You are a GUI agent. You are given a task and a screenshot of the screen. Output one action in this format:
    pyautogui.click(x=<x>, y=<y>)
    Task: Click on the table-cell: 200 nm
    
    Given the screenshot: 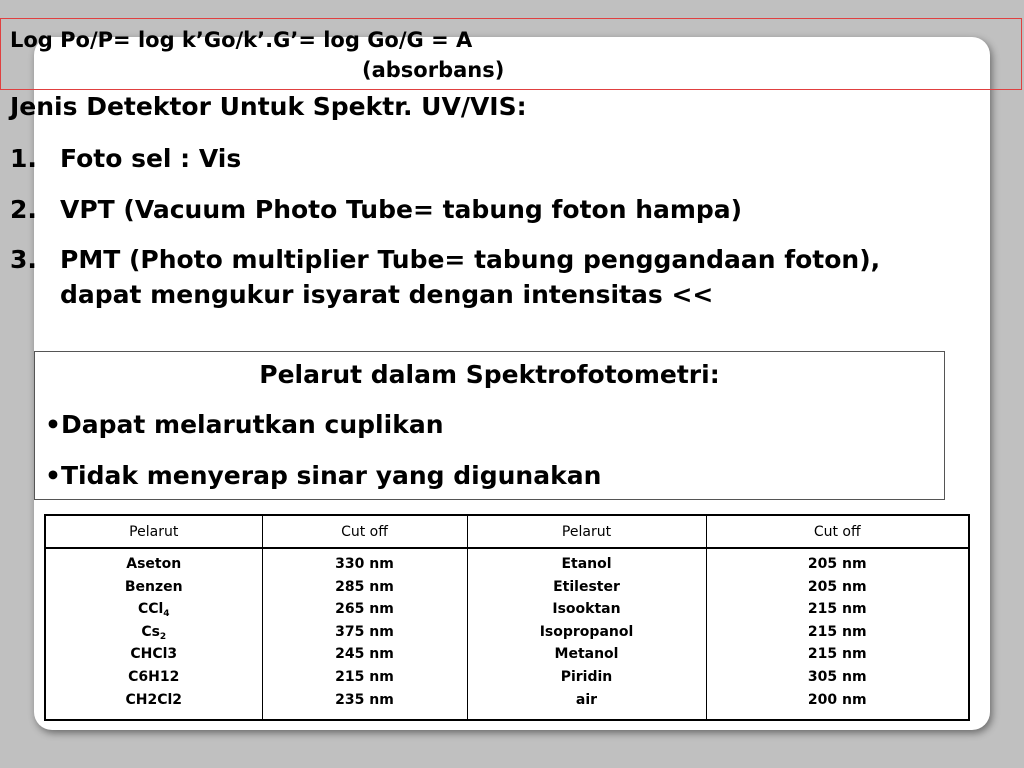 What is the action you would take?
    pyautogui.click(x=837, y=699)
    